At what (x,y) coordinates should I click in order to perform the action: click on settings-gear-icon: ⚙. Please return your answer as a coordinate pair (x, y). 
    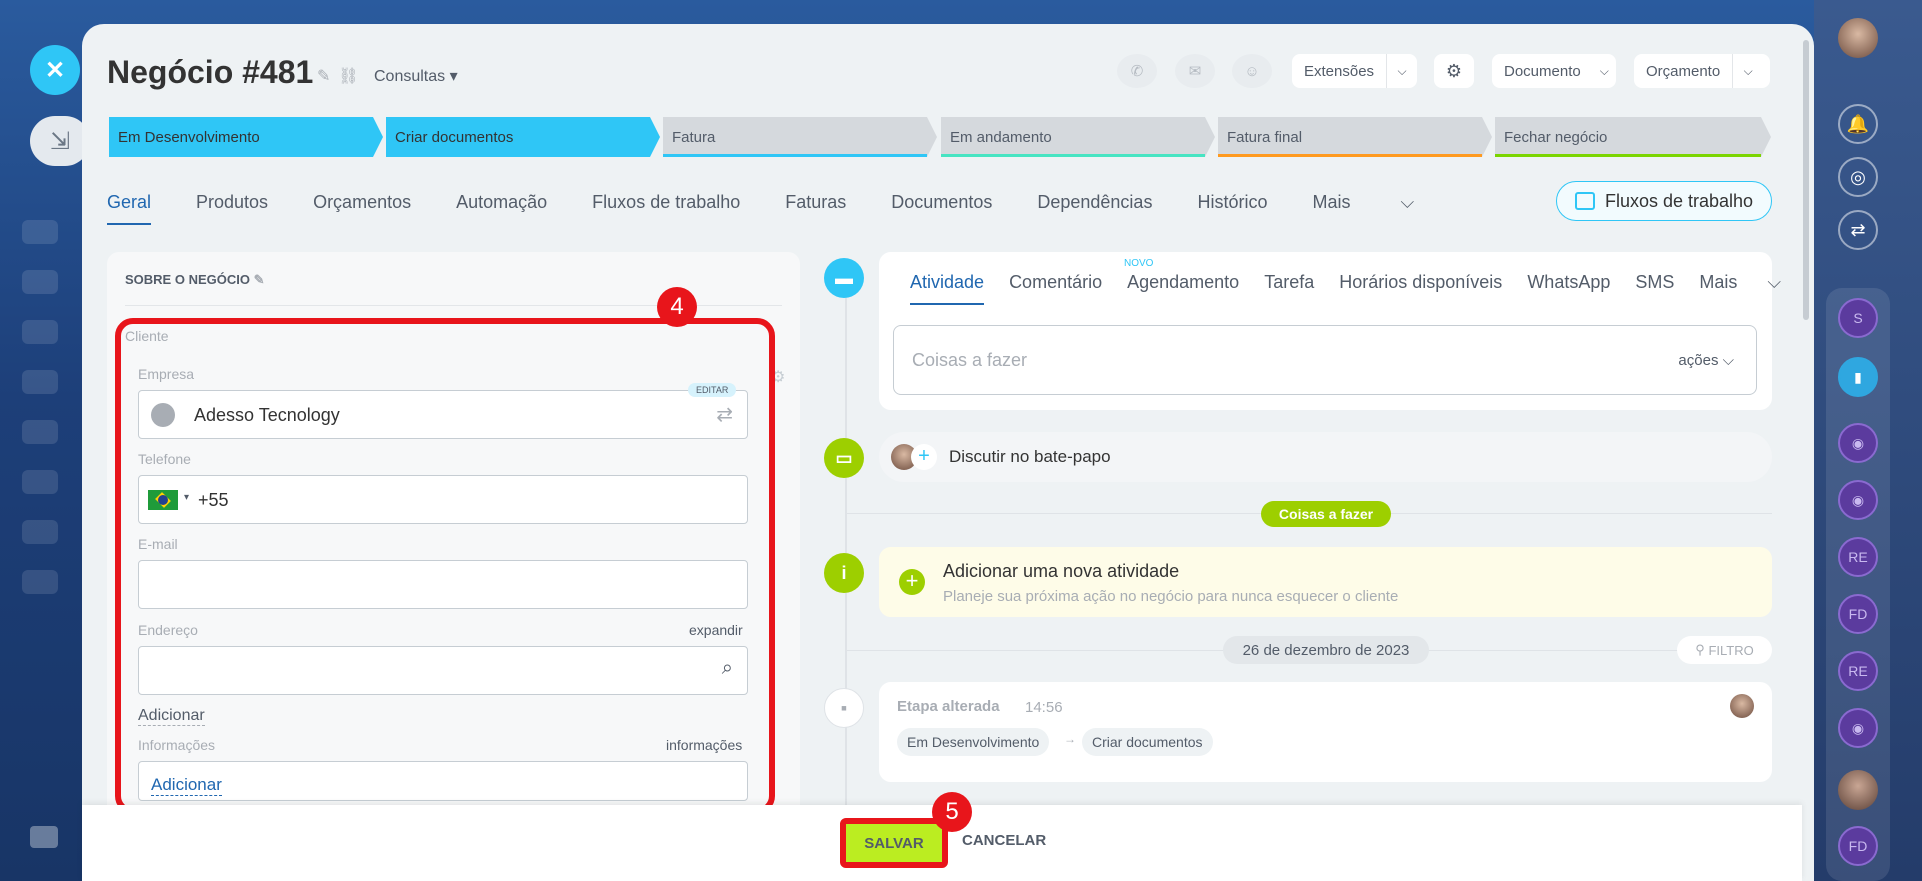
    Looking at the image, I should click on (1454, 71).